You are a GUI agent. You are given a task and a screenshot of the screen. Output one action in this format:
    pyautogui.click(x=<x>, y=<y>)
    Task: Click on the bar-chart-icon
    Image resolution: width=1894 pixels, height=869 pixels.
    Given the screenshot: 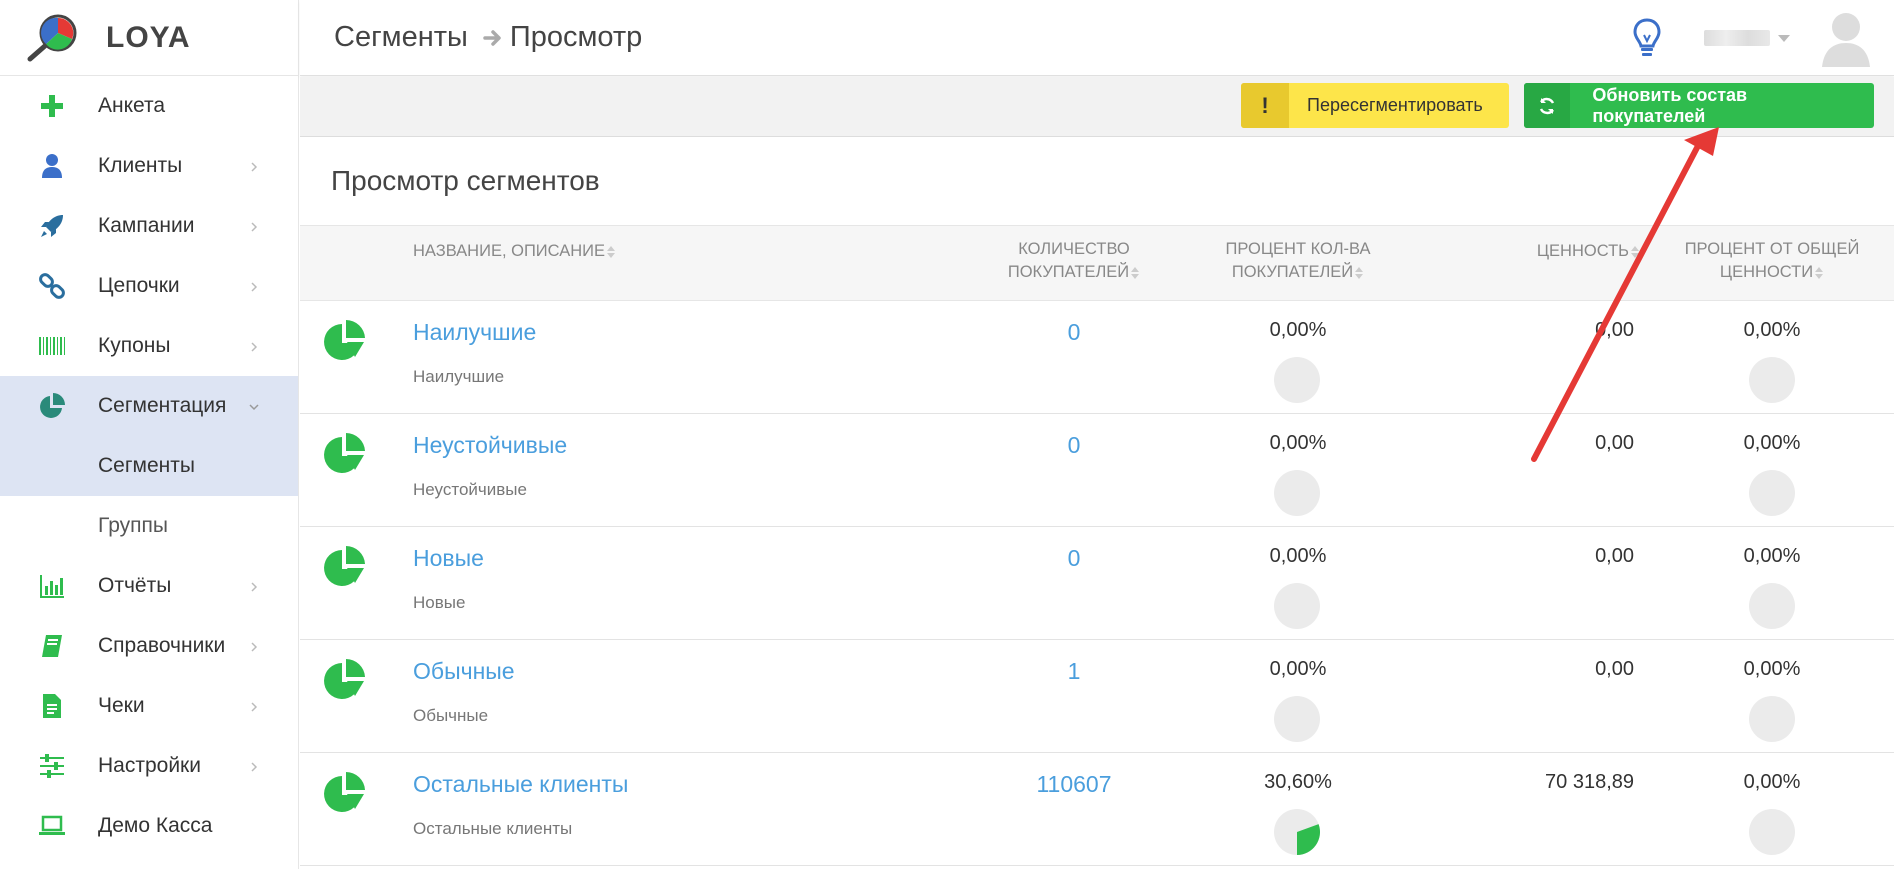 What is the action you would take?
    pyautogui.click(x=52, y=586)
    